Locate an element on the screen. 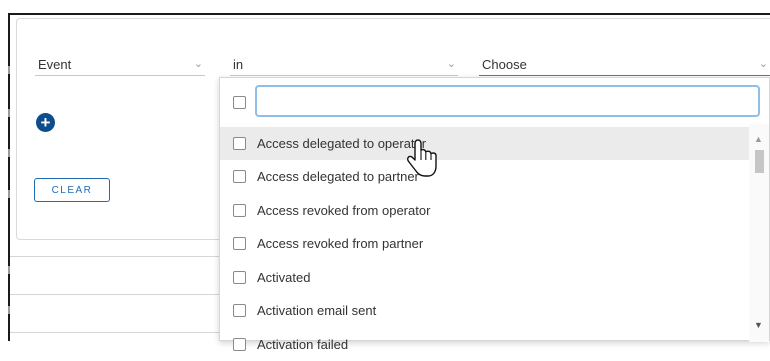  option-label: Activation failed is located at coordinates (303, 344).